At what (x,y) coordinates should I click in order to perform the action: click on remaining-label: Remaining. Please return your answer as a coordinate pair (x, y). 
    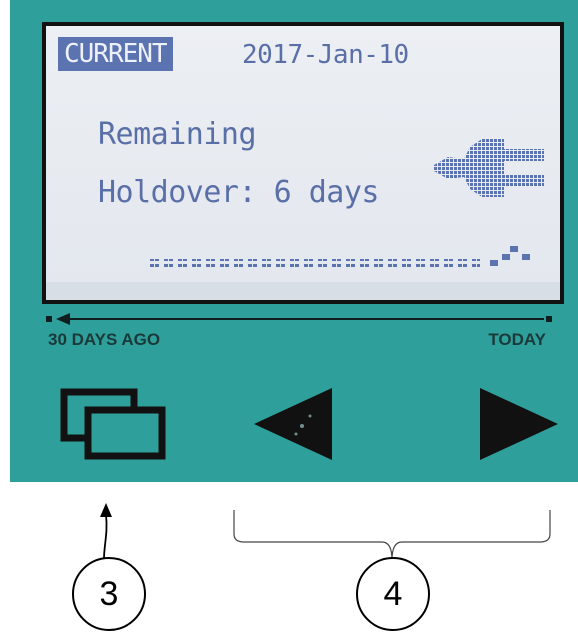
    Looking at the image, I should click on (177, 134).